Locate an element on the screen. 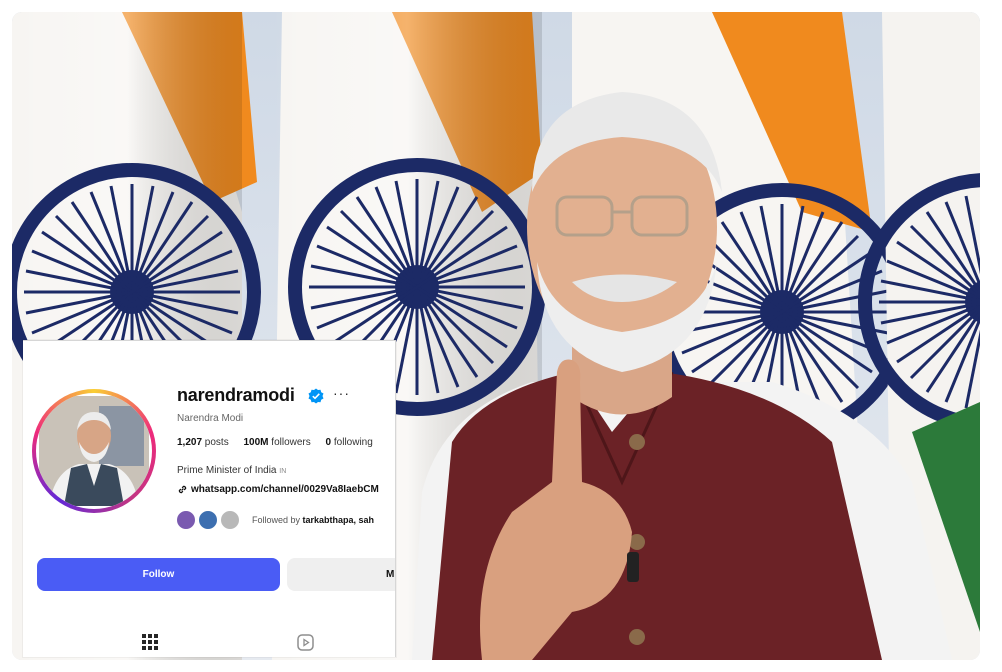 The height and width of the screenshot is (672, 1002). followed-by-text: Followed by tarkabthapa, sah is located at coordinates (313, 520).